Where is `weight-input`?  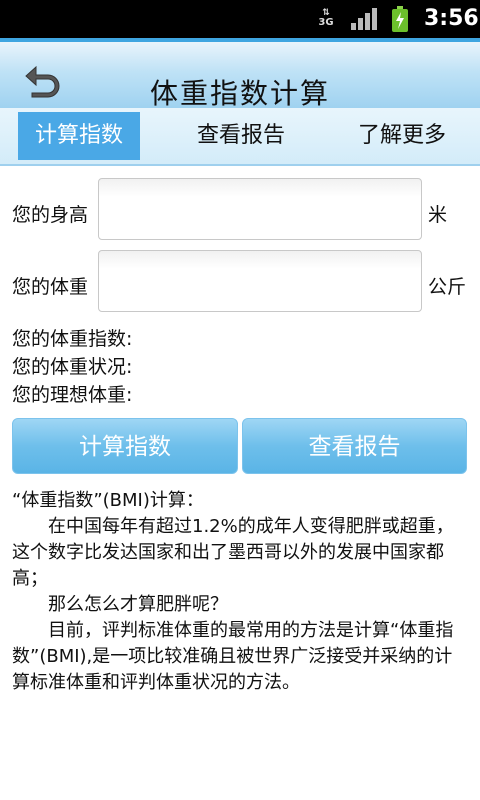
weight-input is located at coordinates (260, 281).